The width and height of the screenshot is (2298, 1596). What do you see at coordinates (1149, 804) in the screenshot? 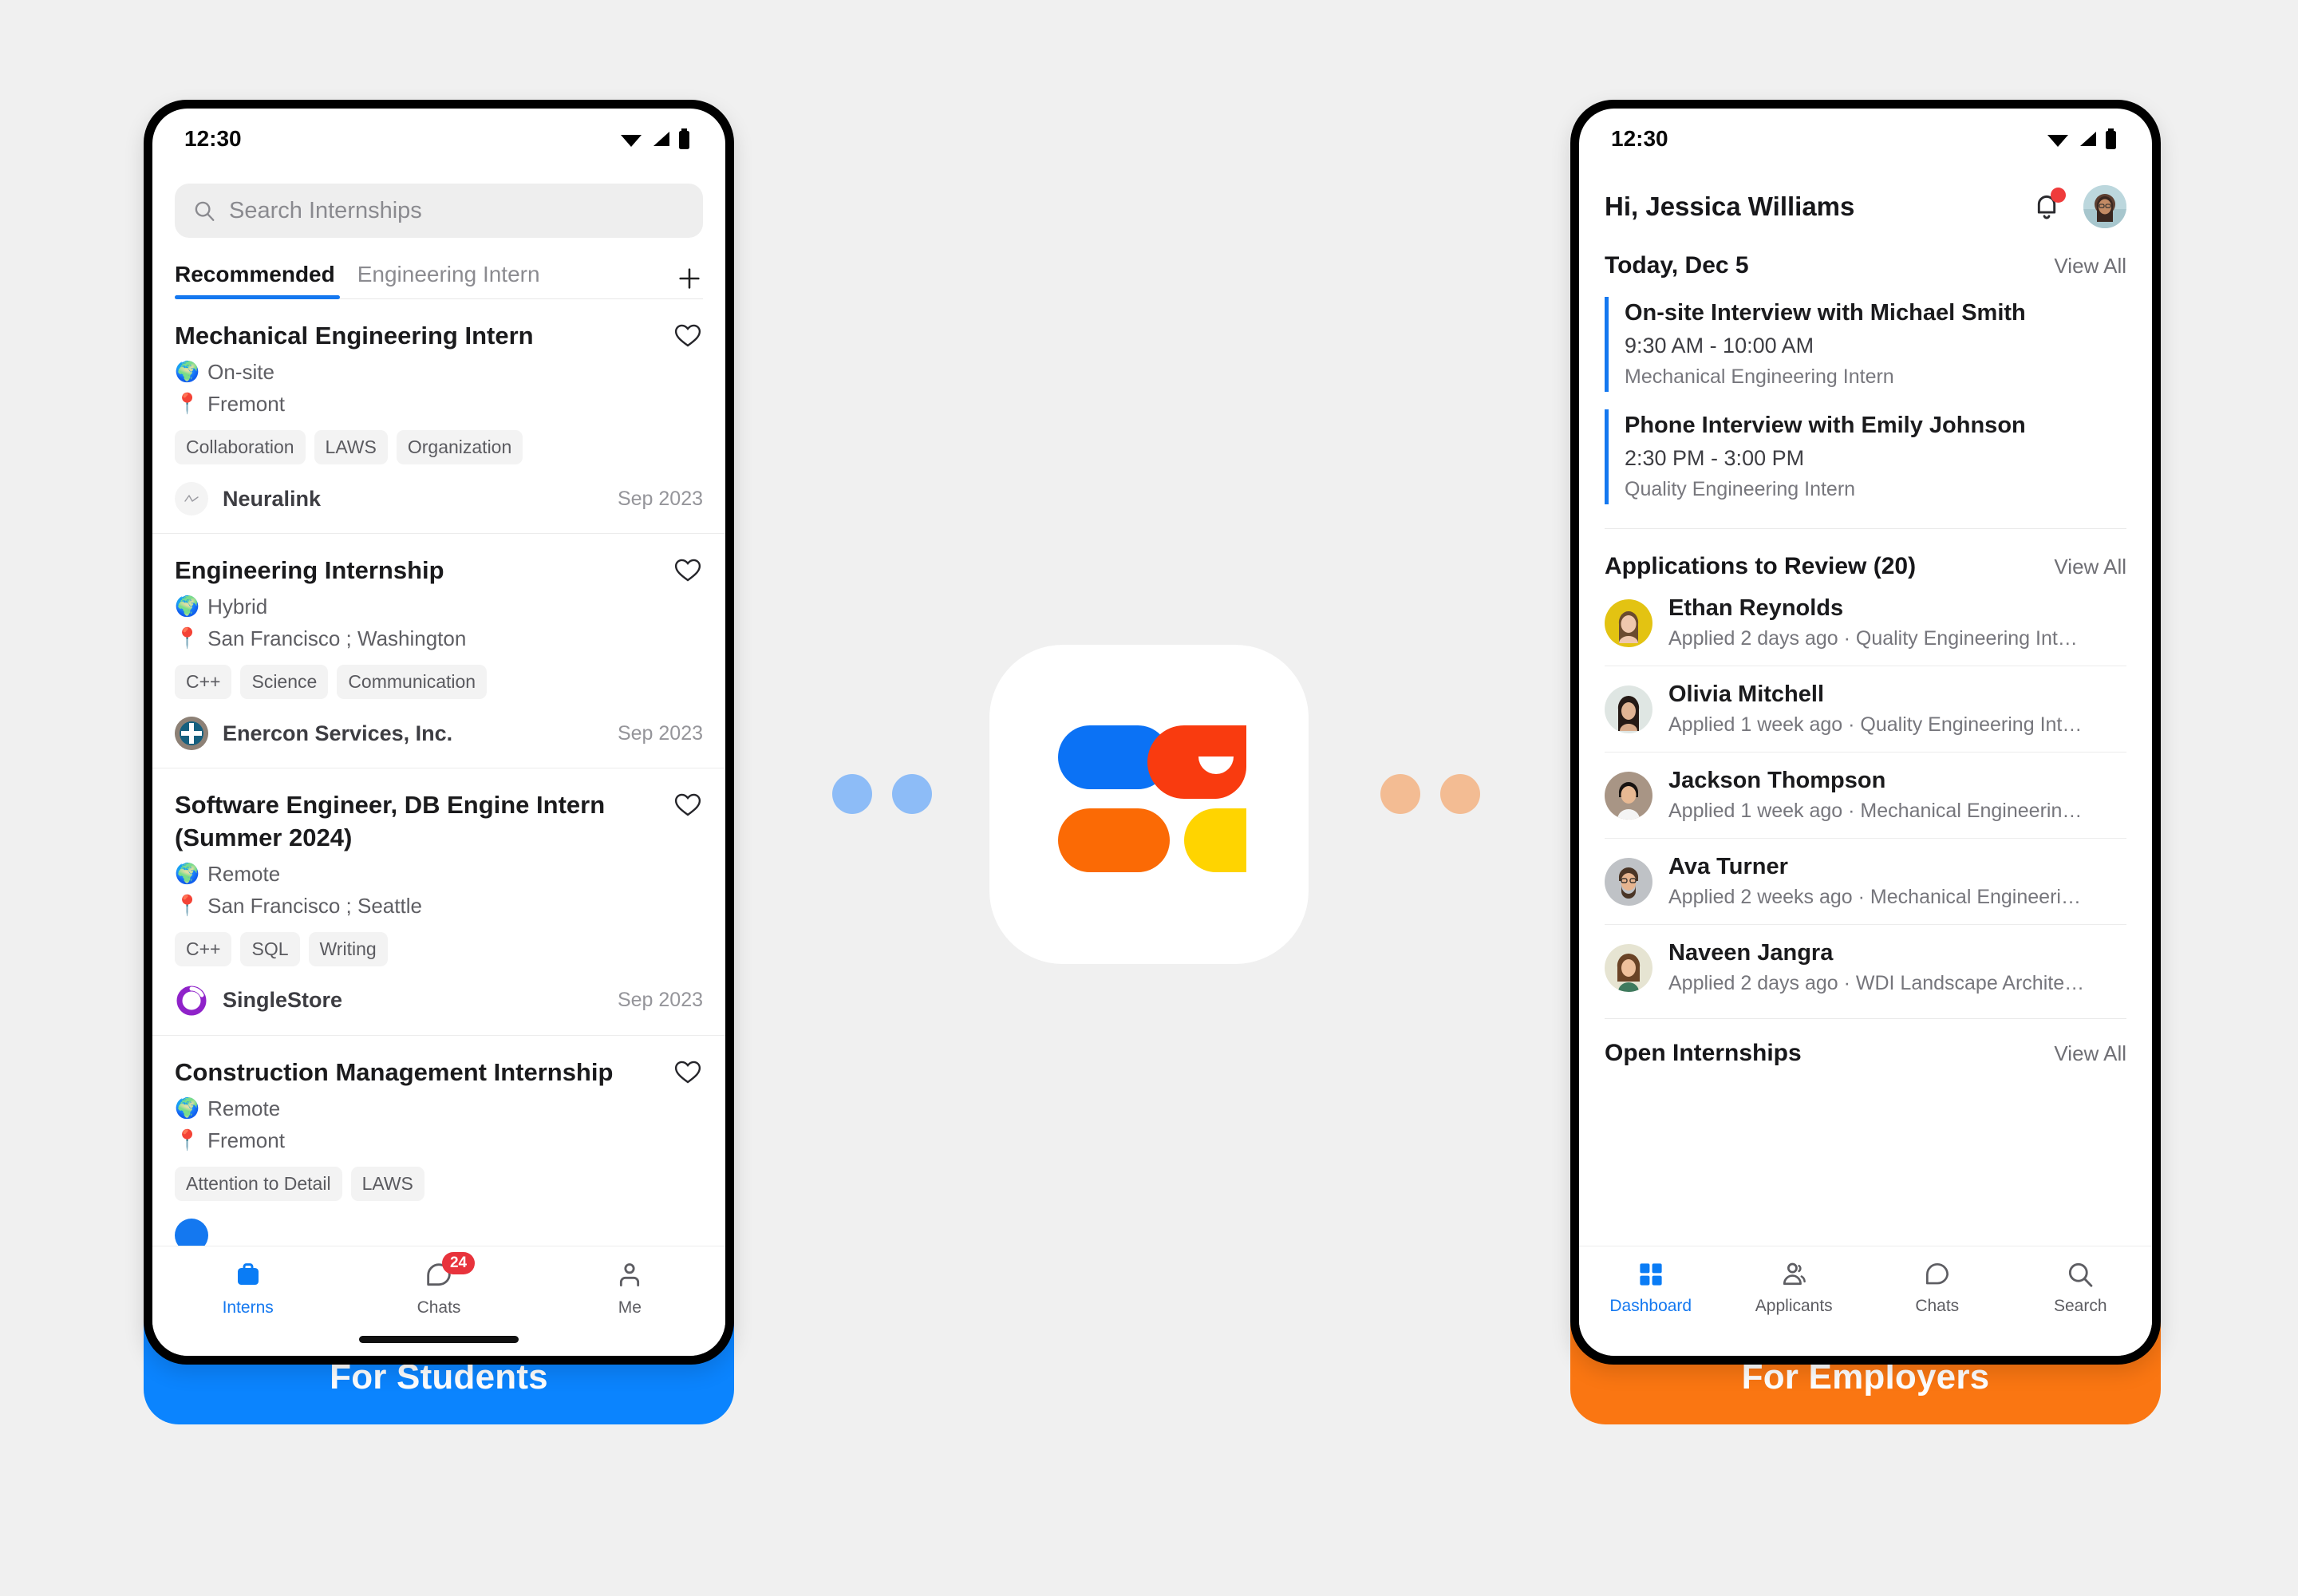
I see `app-logo-tile` at bounding box center [1149, 804].